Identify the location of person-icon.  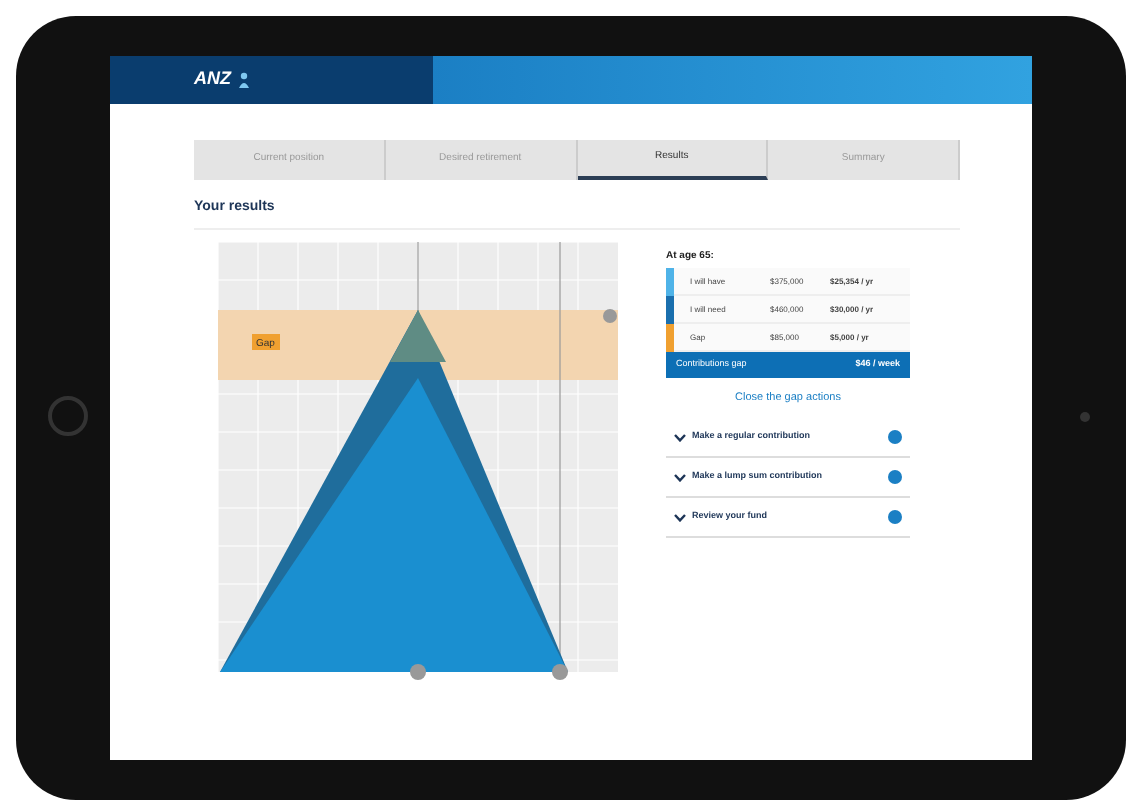
(243, 80).